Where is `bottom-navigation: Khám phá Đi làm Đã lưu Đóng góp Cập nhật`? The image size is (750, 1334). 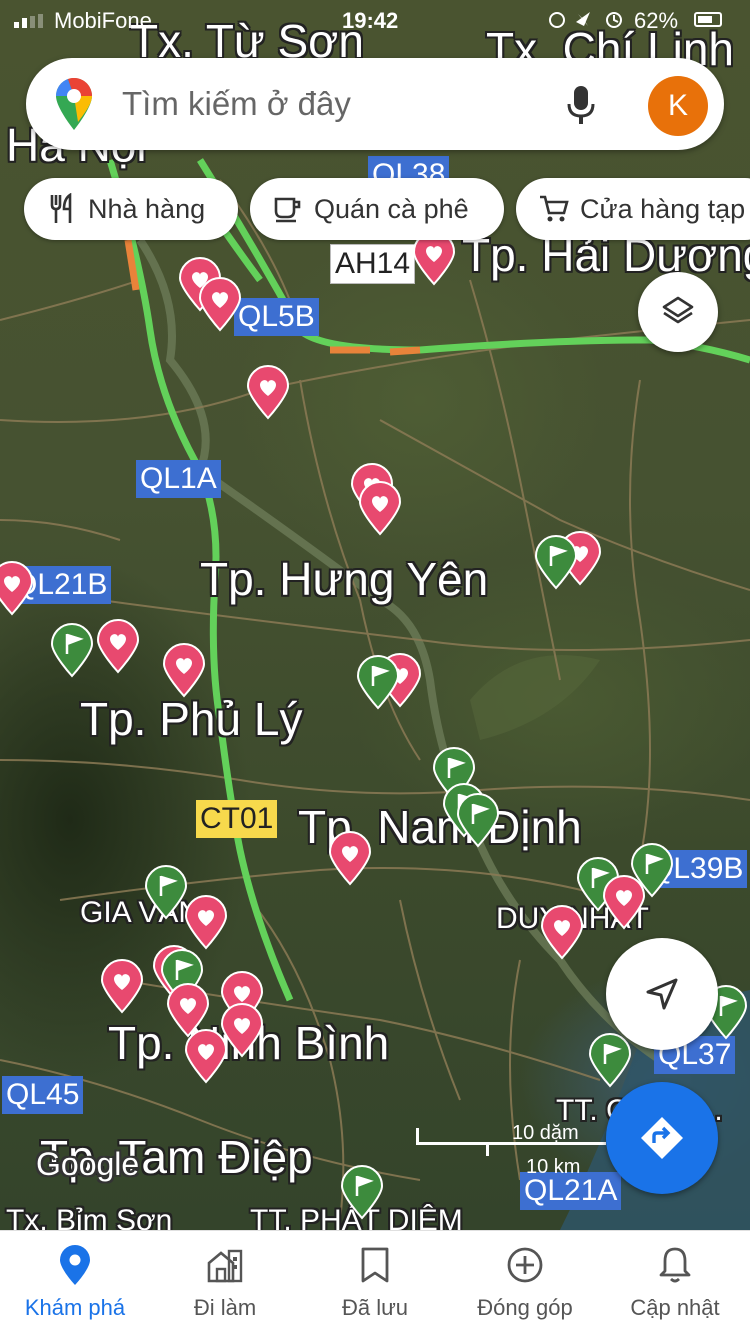 bottom-navigation: Khám phá Đi làm Đã lưu Đóng góp Cập nhật is located at coordinates (375, 1282).